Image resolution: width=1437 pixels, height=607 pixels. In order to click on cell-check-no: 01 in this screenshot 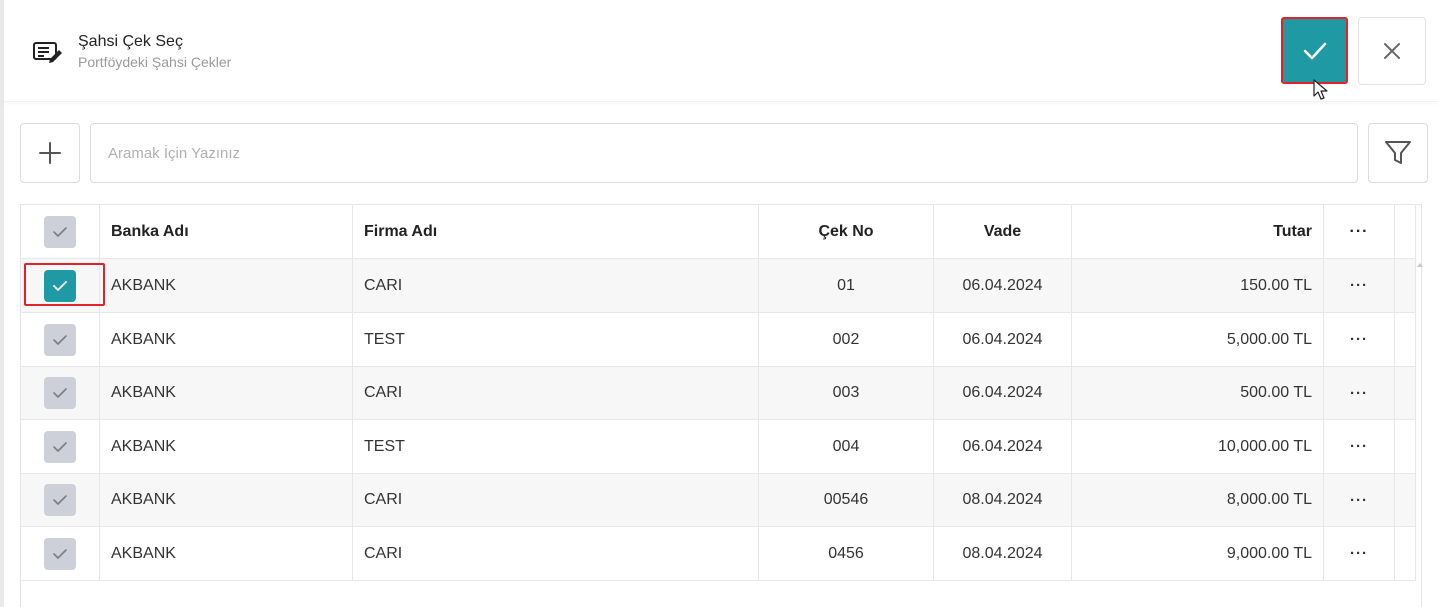, I will do `click(846, 285)`.